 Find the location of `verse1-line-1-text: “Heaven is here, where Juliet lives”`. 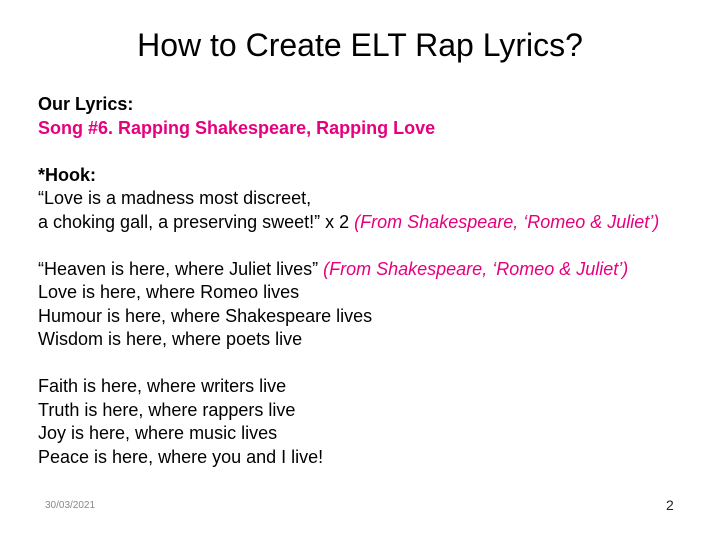

verse1-line-1-text: “Heaven is here, where Juliet lives” is located at coordinates (181, 268).